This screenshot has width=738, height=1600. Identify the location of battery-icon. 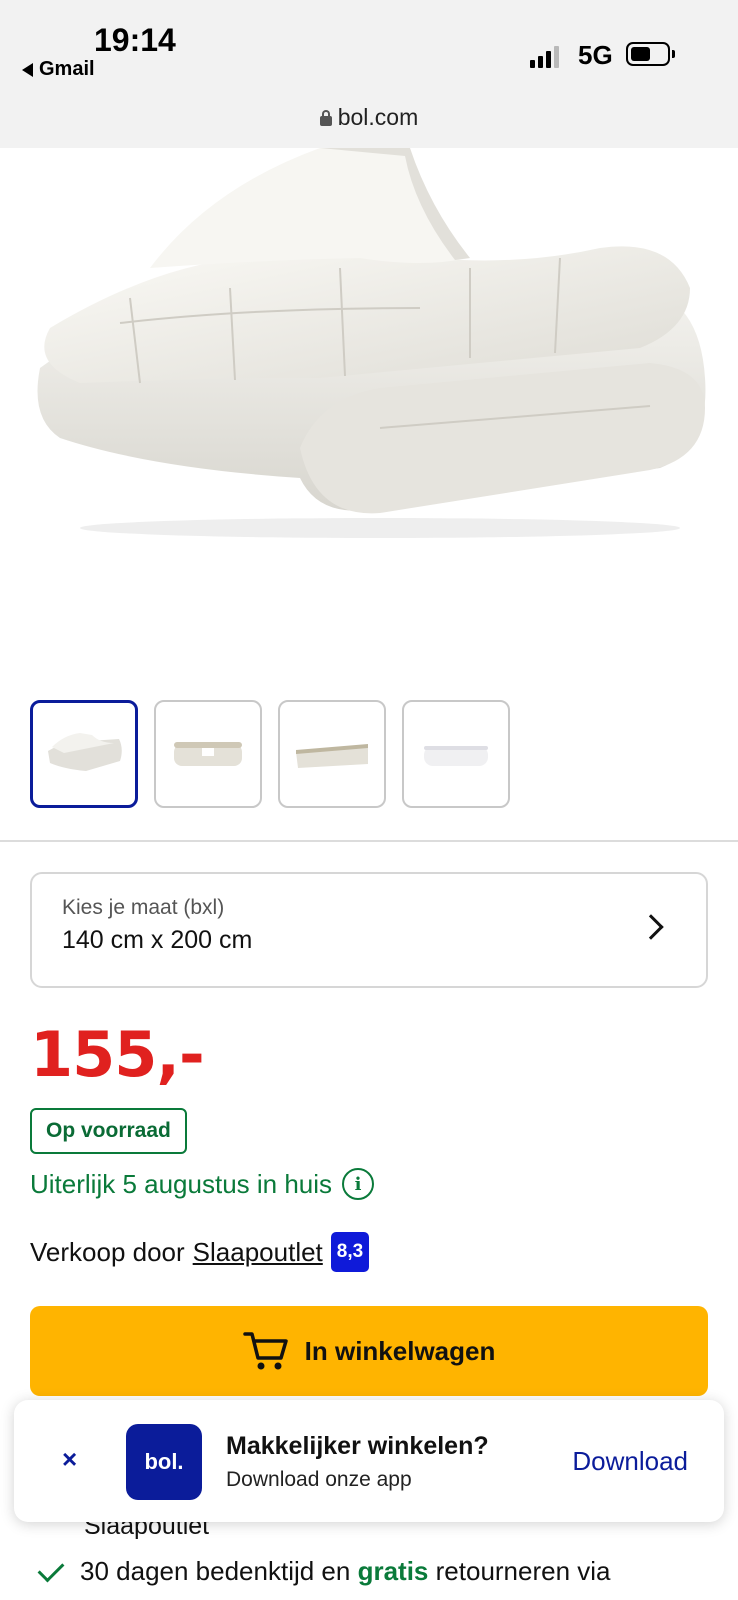
(648, 54).